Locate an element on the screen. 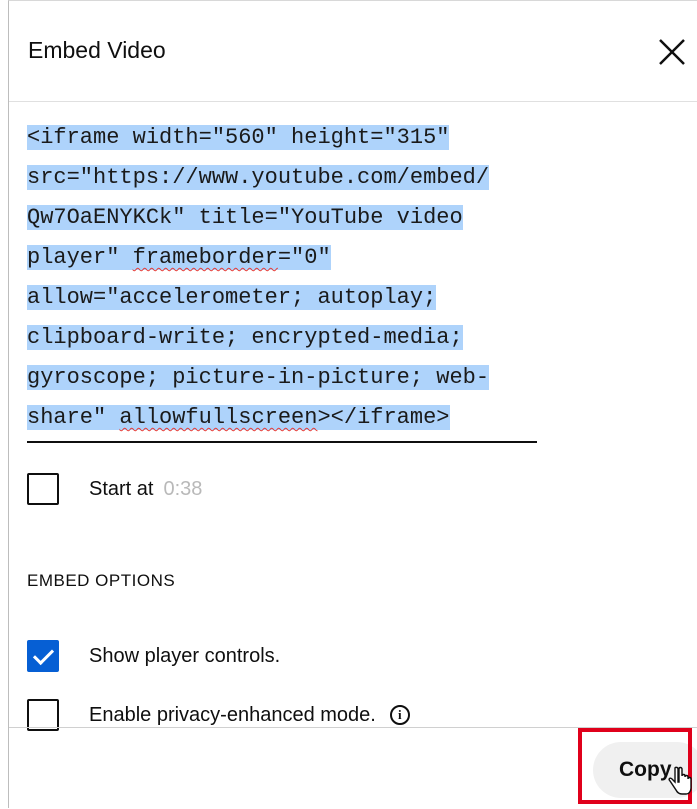 The height and width of the screenshot is (809, 697). start-at-row: Start at 0:38 is located at coordinates (114, 489).